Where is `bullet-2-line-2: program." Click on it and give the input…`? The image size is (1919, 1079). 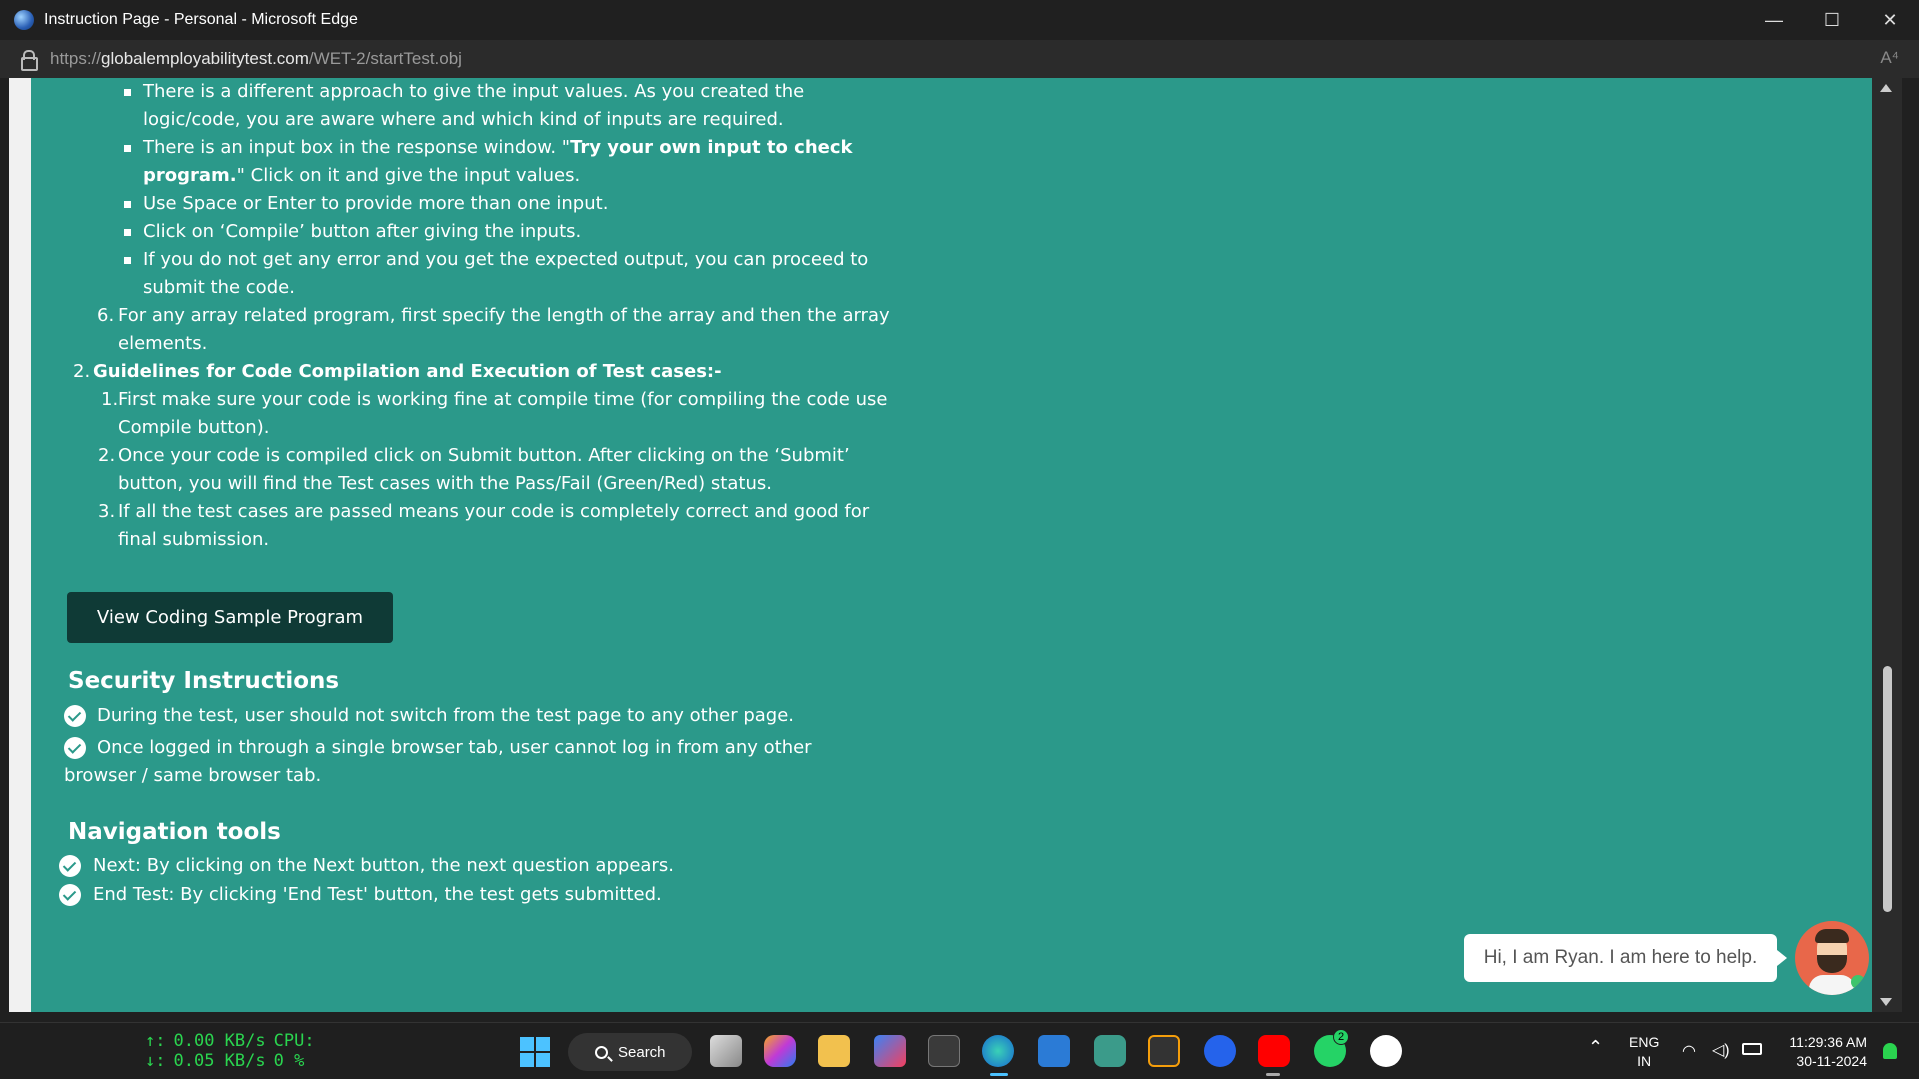 bullet-2-line-2: program." Click on it and give the input… is located at coordinates (361, 176).